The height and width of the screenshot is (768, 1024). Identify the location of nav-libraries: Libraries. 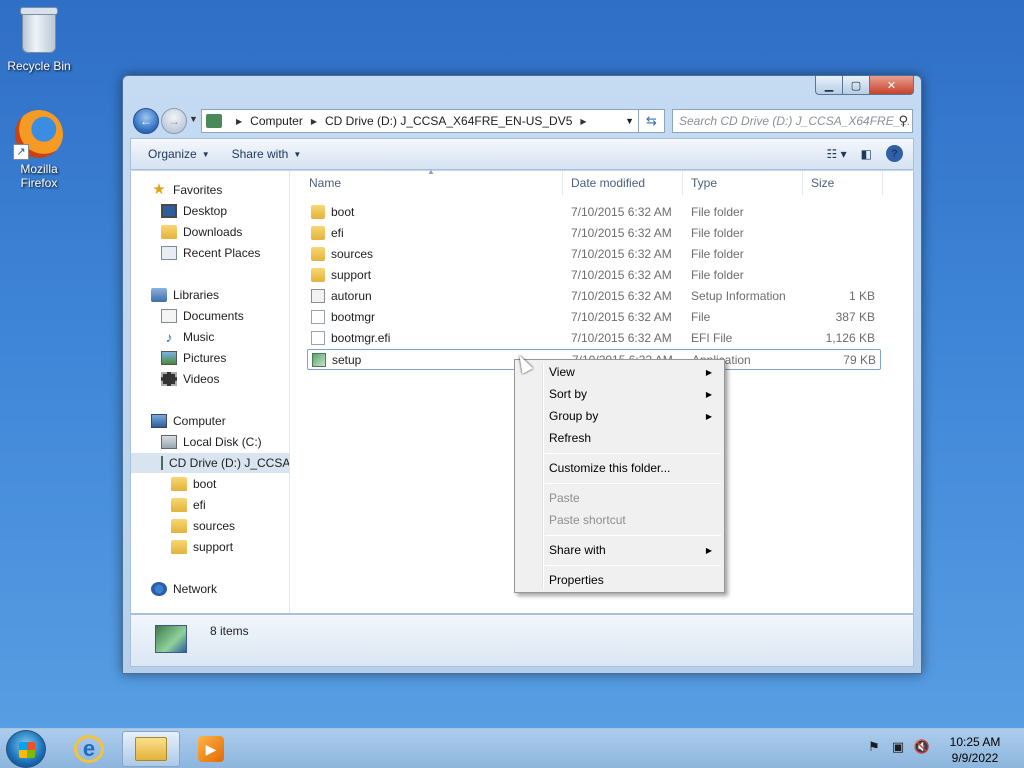
(185, 295).